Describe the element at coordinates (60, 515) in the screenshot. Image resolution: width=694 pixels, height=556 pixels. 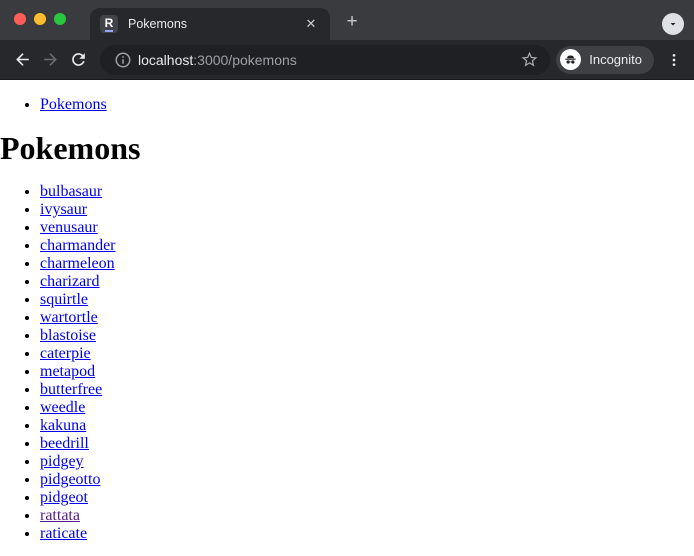
I see `pokemon-link: rattata` at that location.